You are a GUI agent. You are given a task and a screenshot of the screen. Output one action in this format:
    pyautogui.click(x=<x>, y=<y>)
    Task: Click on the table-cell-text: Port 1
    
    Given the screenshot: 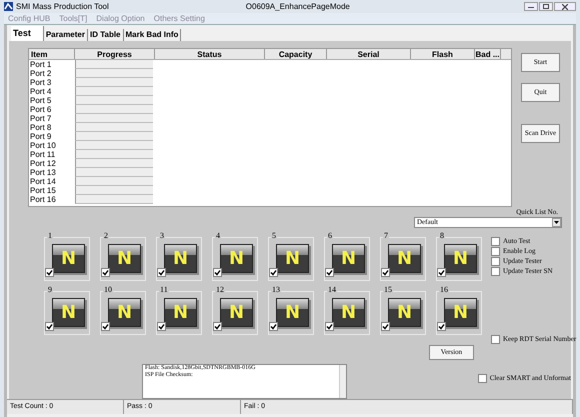 What is the action you would take?
    pyautogui.click(x=40, y=64)
    